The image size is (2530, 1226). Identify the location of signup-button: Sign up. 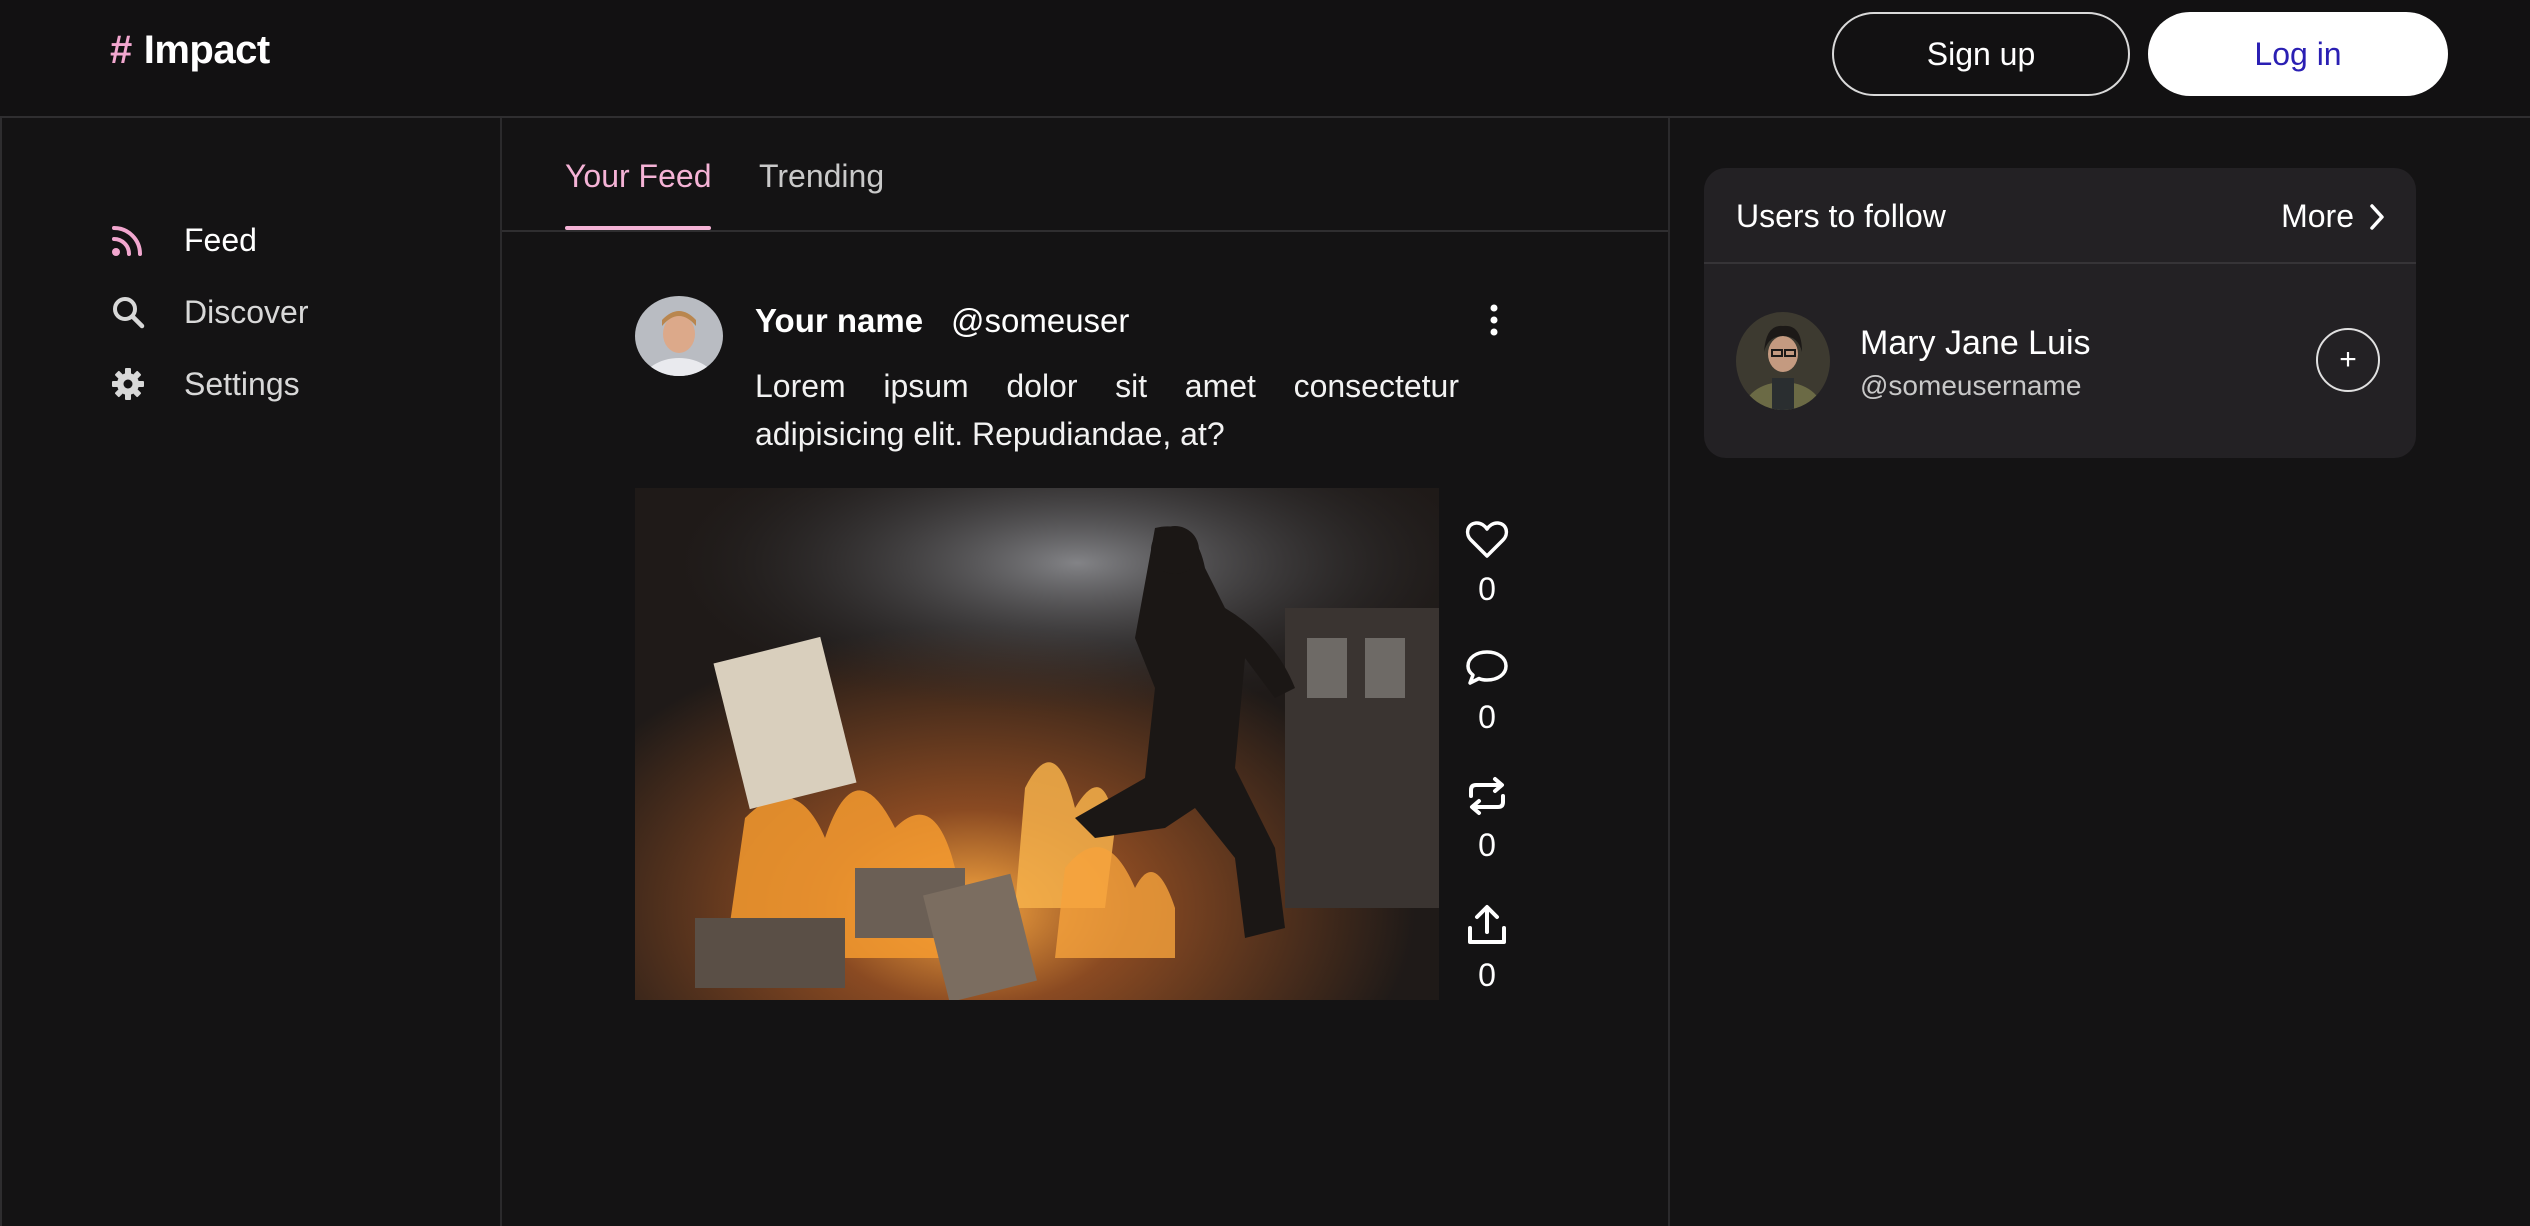
(1981, 54).